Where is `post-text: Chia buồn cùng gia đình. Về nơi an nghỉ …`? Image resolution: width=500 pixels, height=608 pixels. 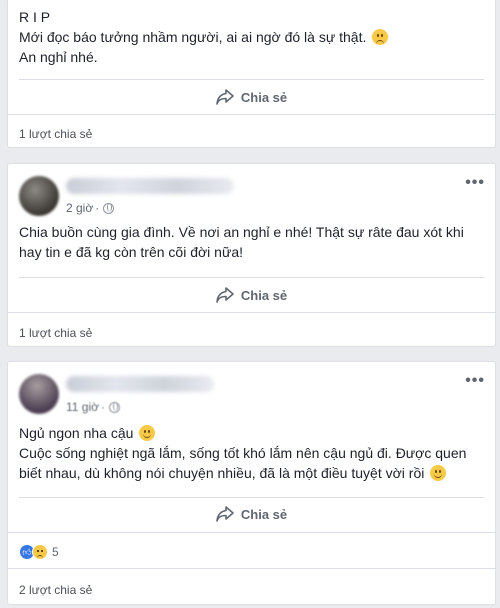
post-text: Chia buồn cùng gia đình. Về nơi an nghỉ … is located at coordinates (241, 242).